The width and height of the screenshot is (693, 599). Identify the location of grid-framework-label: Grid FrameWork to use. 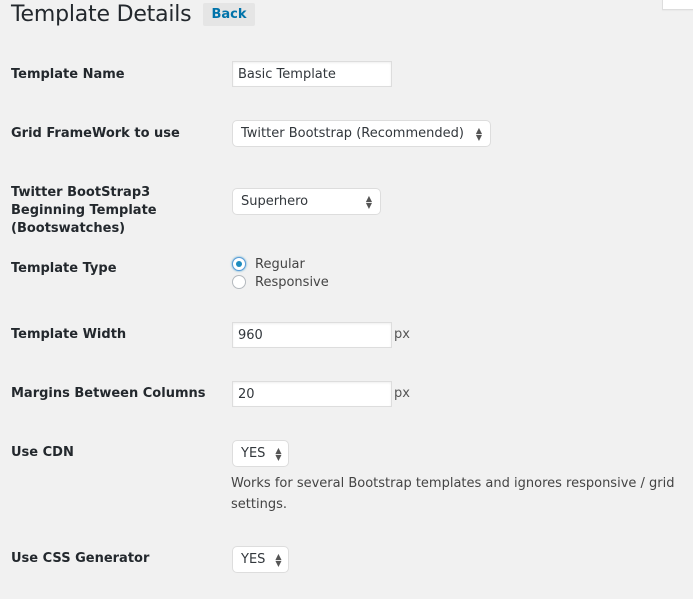
(95, 133).